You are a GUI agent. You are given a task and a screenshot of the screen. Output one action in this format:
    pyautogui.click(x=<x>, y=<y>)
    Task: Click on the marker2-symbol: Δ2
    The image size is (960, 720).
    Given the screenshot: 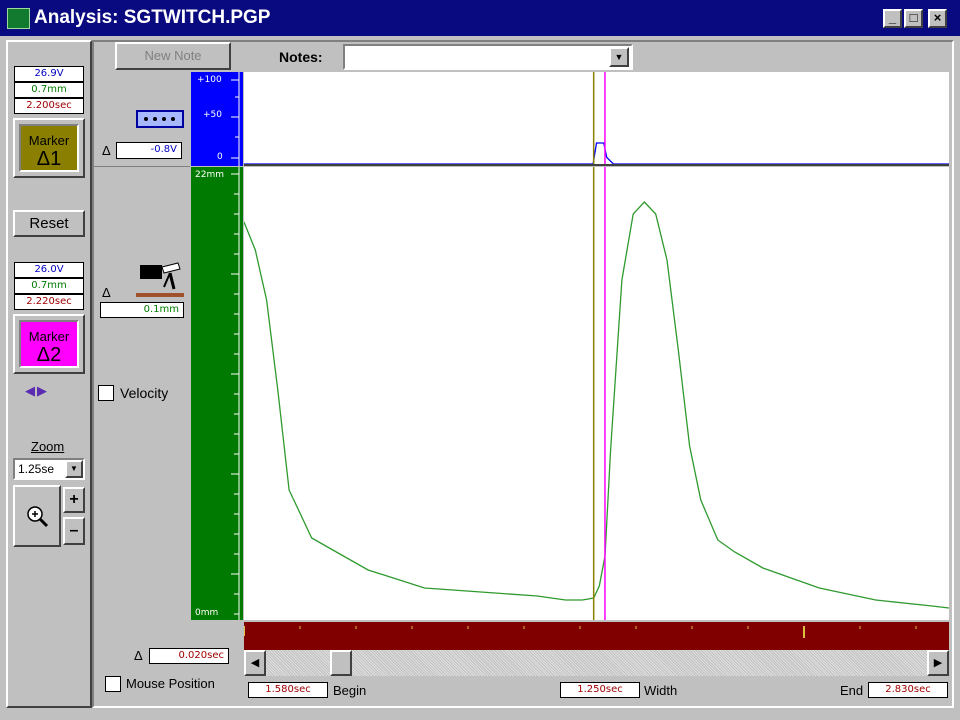 What is the action you would take?
    pyautogui.click(x=49, y=355)
    